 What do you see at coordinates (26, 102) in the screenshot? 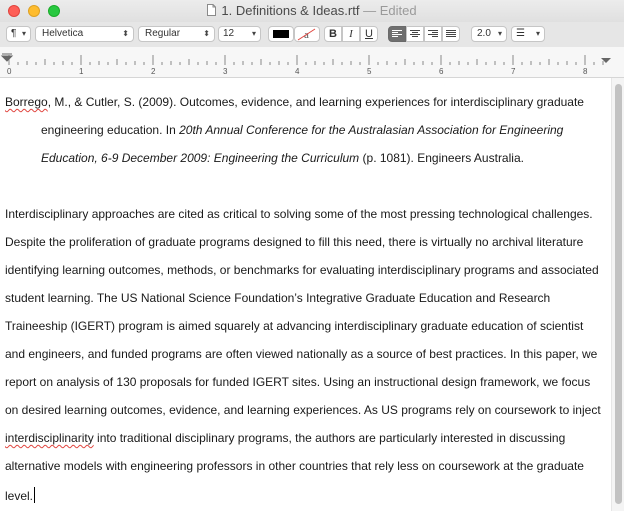
I see `author-name: Borrego` at bounding box center [26, 102].